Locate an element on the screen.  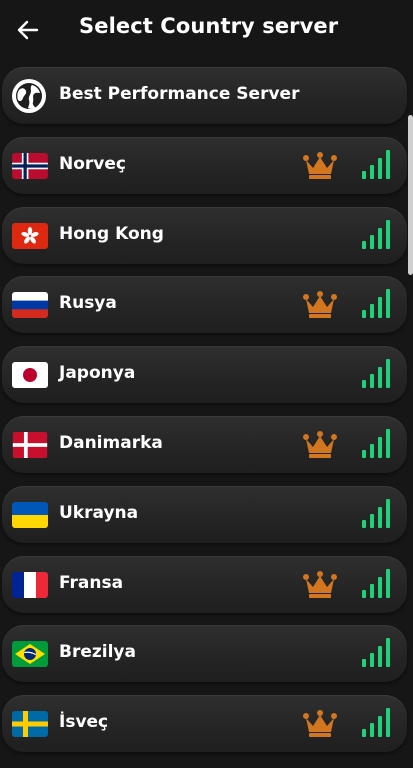
server-row: Danimarka is located at coordinates (204, 444).